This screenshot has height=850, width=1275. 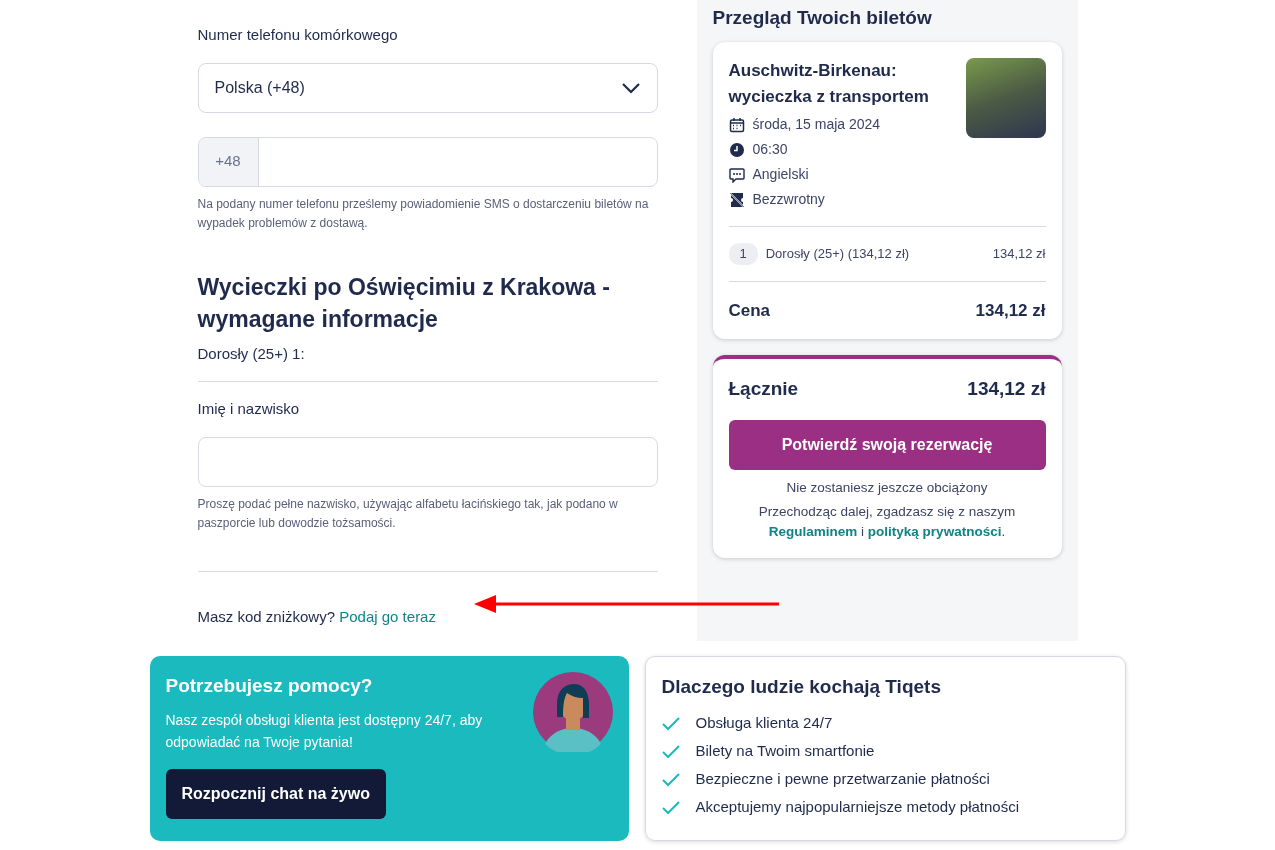 What do you see at coordinates (736, 174) in the screenshot?
I see `speech-bubble-icon` at bounding box center [736, 174].